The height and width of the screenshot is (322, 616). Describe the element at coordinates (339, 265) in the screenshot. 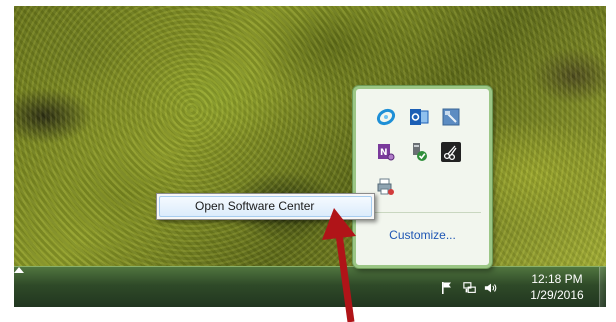

I see `annotation-arrow` at that location.